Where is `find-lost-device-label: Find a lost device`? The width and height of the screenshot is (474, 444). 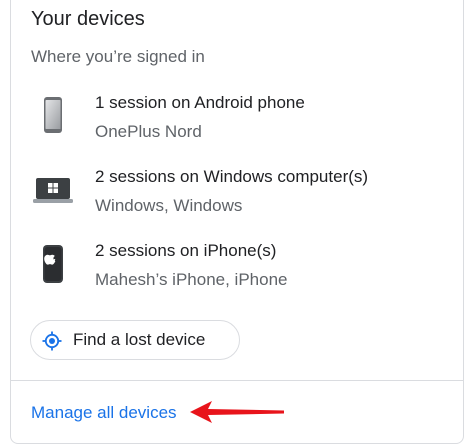
find-lost-device-label: Find a lost device is located at coordinates (139, 339).